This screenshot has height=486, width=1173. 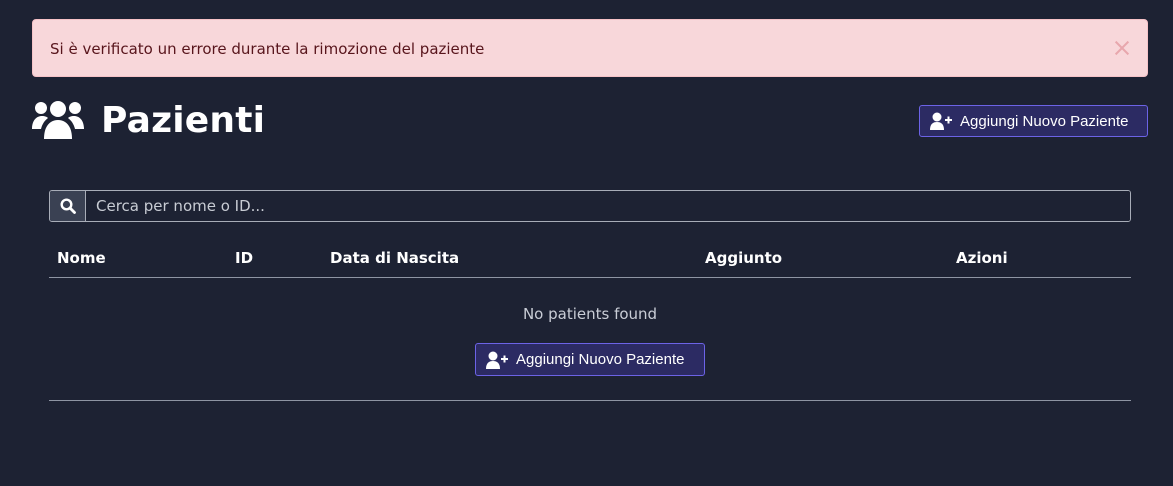 I want to click on column-header-data-nascita: Data di Nascita, so click(x=394, y=258).